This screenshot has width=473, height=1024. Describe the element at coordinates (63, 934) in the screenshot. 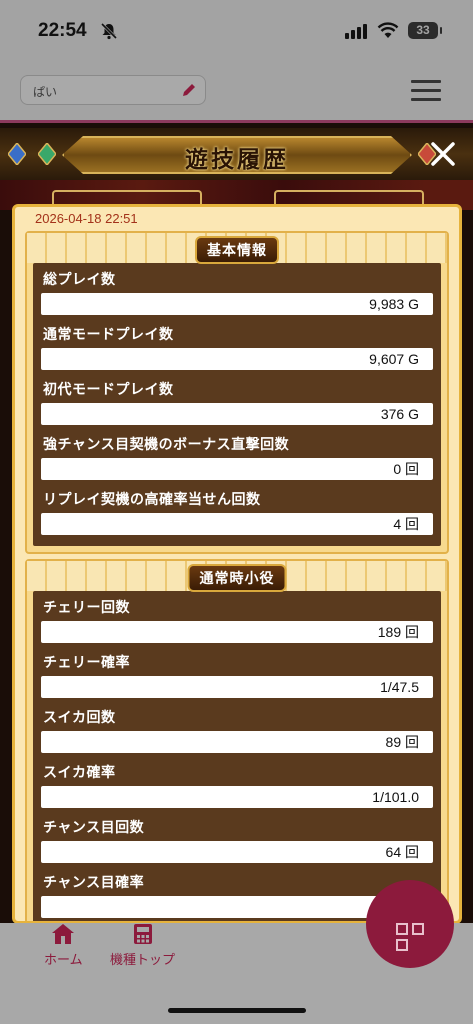

I see `home-icon` at that location.